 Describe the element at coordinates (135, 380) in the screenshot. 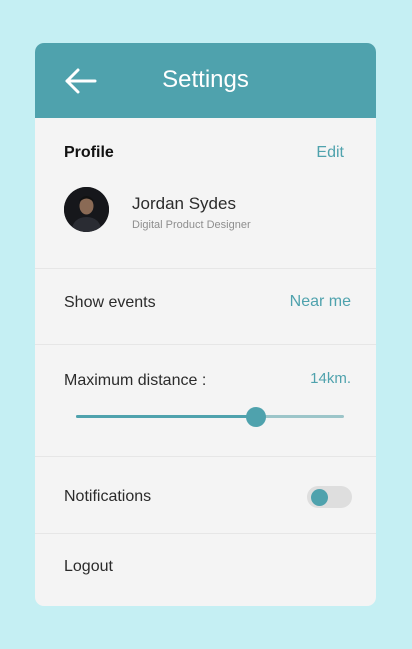

I see `max-distance-label: Maximum distance :` at that location.